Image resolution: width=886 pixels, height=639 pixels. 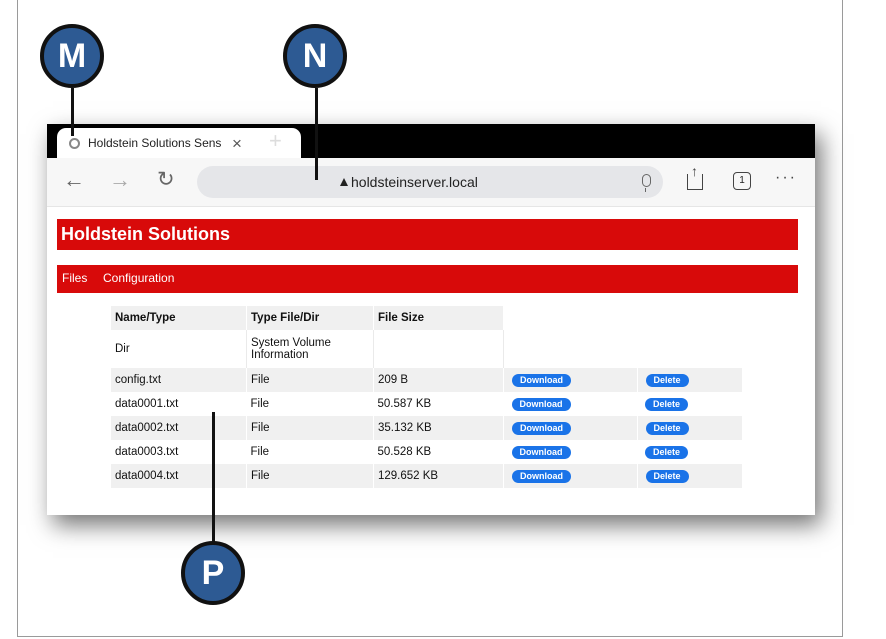 I want to click on menu-link-files: Files, so click(x=74, y=278).